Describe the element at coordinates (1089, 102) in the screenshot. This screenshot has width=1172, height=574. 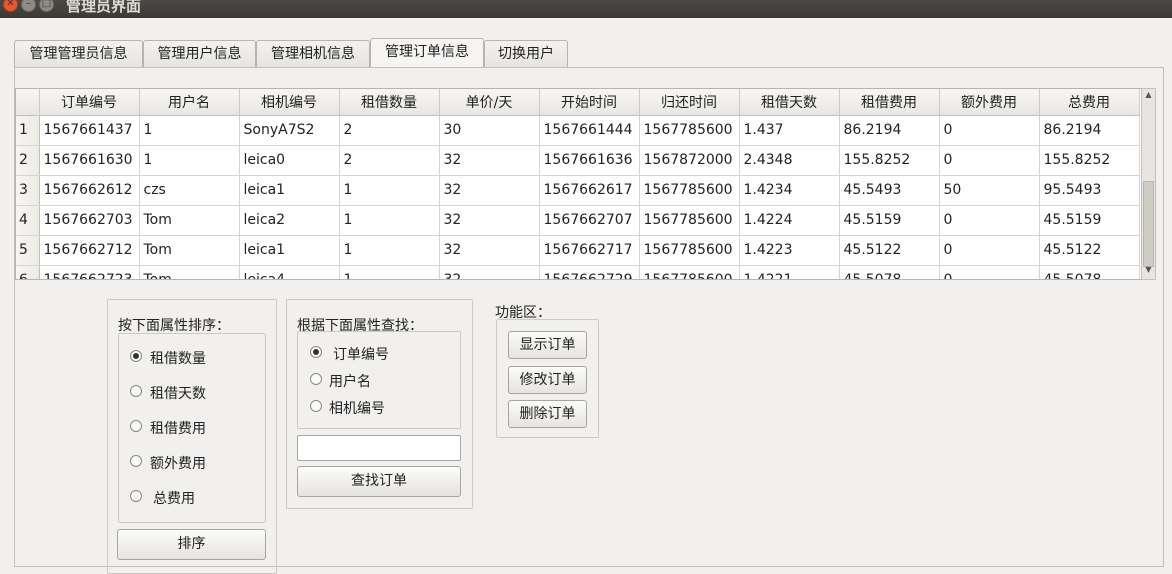
I see `column-header: 总费用` at that location.